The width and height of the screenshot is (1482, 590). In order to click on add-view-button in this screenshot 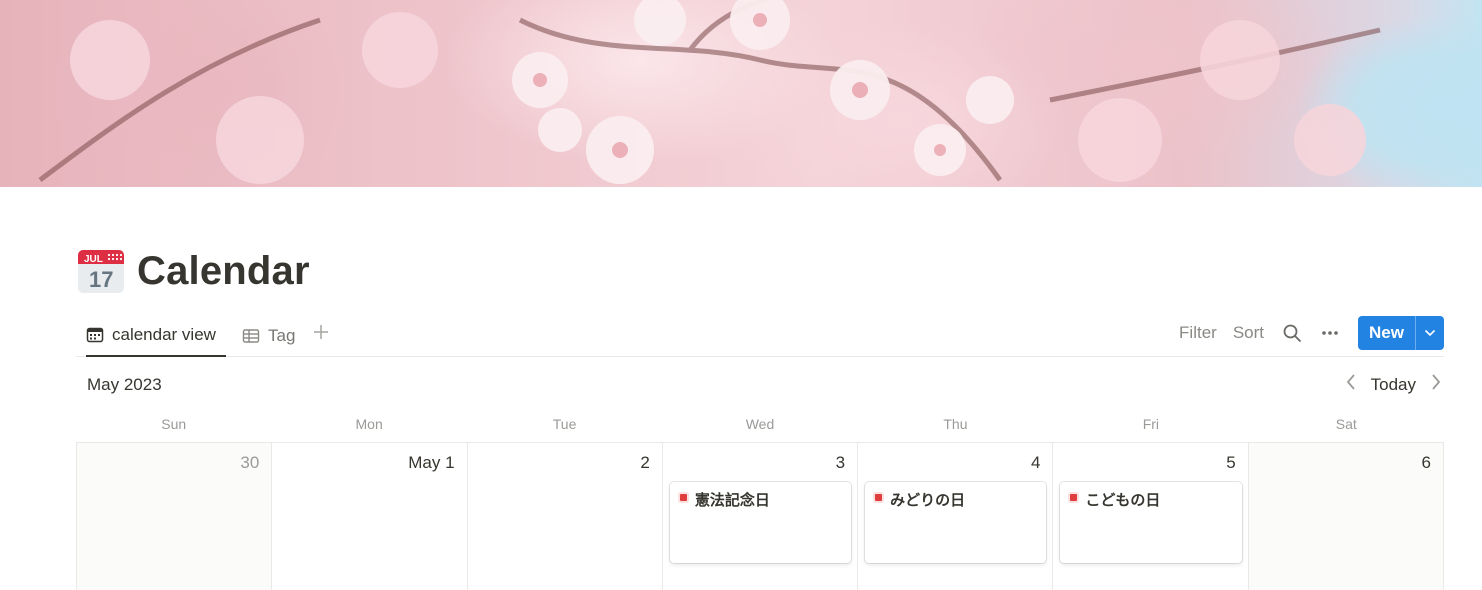, I will do `click(321, 334)`.